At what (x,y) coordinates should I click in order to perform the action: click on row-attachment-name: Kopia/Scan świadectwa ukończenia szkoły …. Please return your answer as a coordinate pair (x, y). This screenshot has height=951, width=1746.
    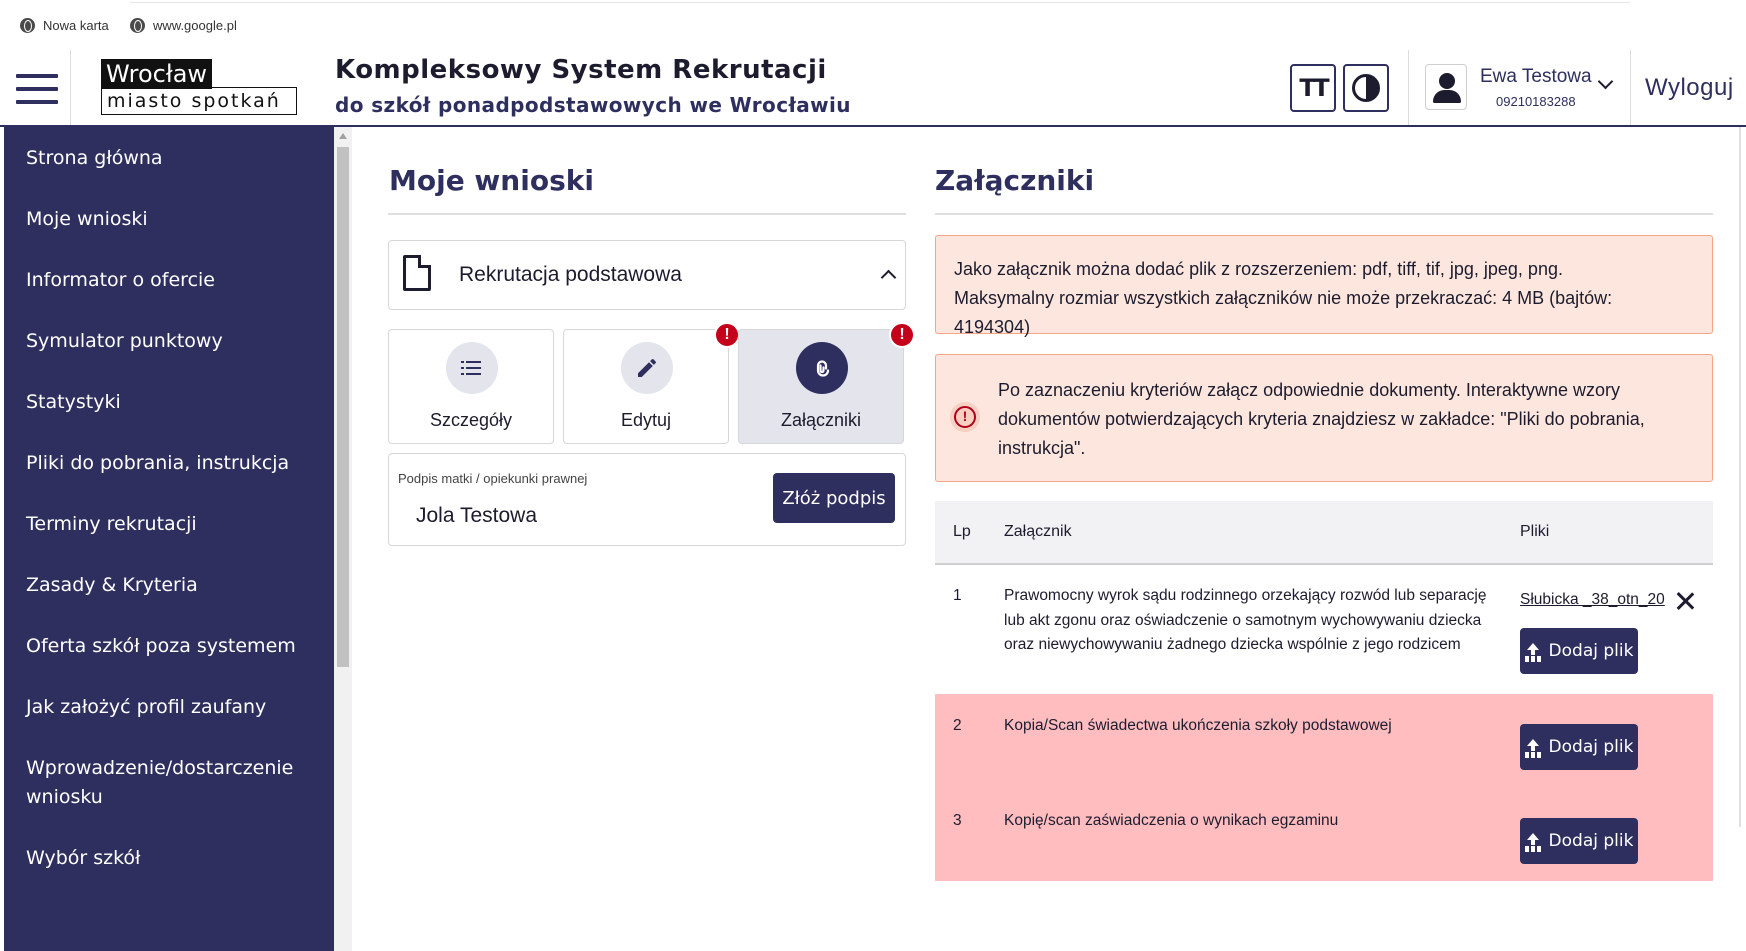
    Looking at the image, I should click on (1198, 725).